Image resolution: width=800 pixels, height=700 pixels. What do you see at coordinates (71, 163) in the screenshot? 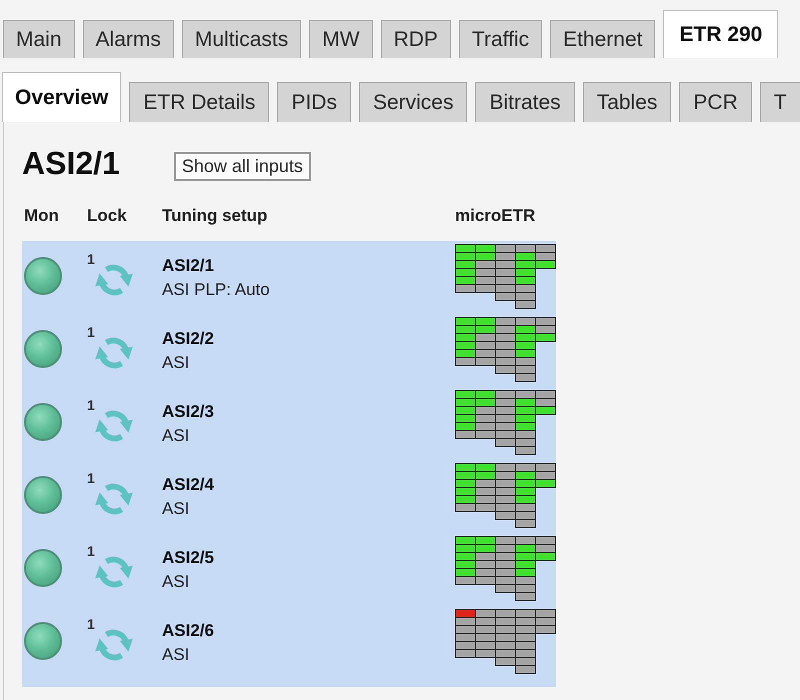
I see `input-title: ASI2/1` at bounding box center [71, 163].